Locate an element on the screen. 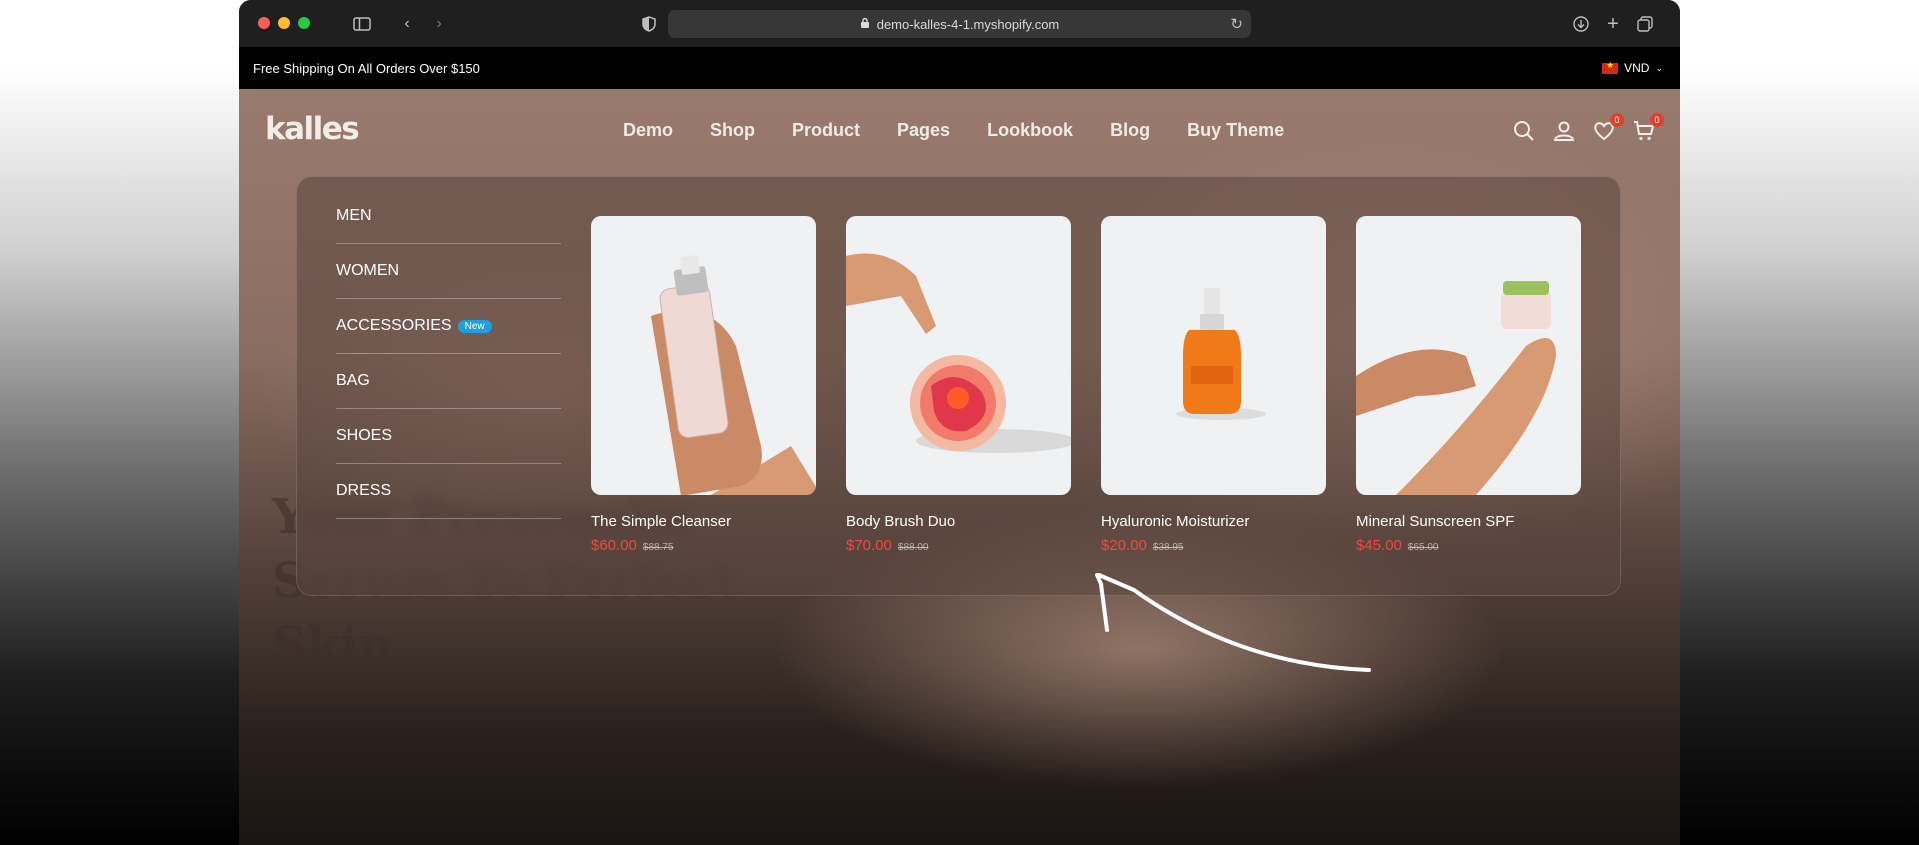 Image resolution: width=1919 pixels, height=845 pixels. sale-price: $20.00 is located at coordinates (1124, 545).